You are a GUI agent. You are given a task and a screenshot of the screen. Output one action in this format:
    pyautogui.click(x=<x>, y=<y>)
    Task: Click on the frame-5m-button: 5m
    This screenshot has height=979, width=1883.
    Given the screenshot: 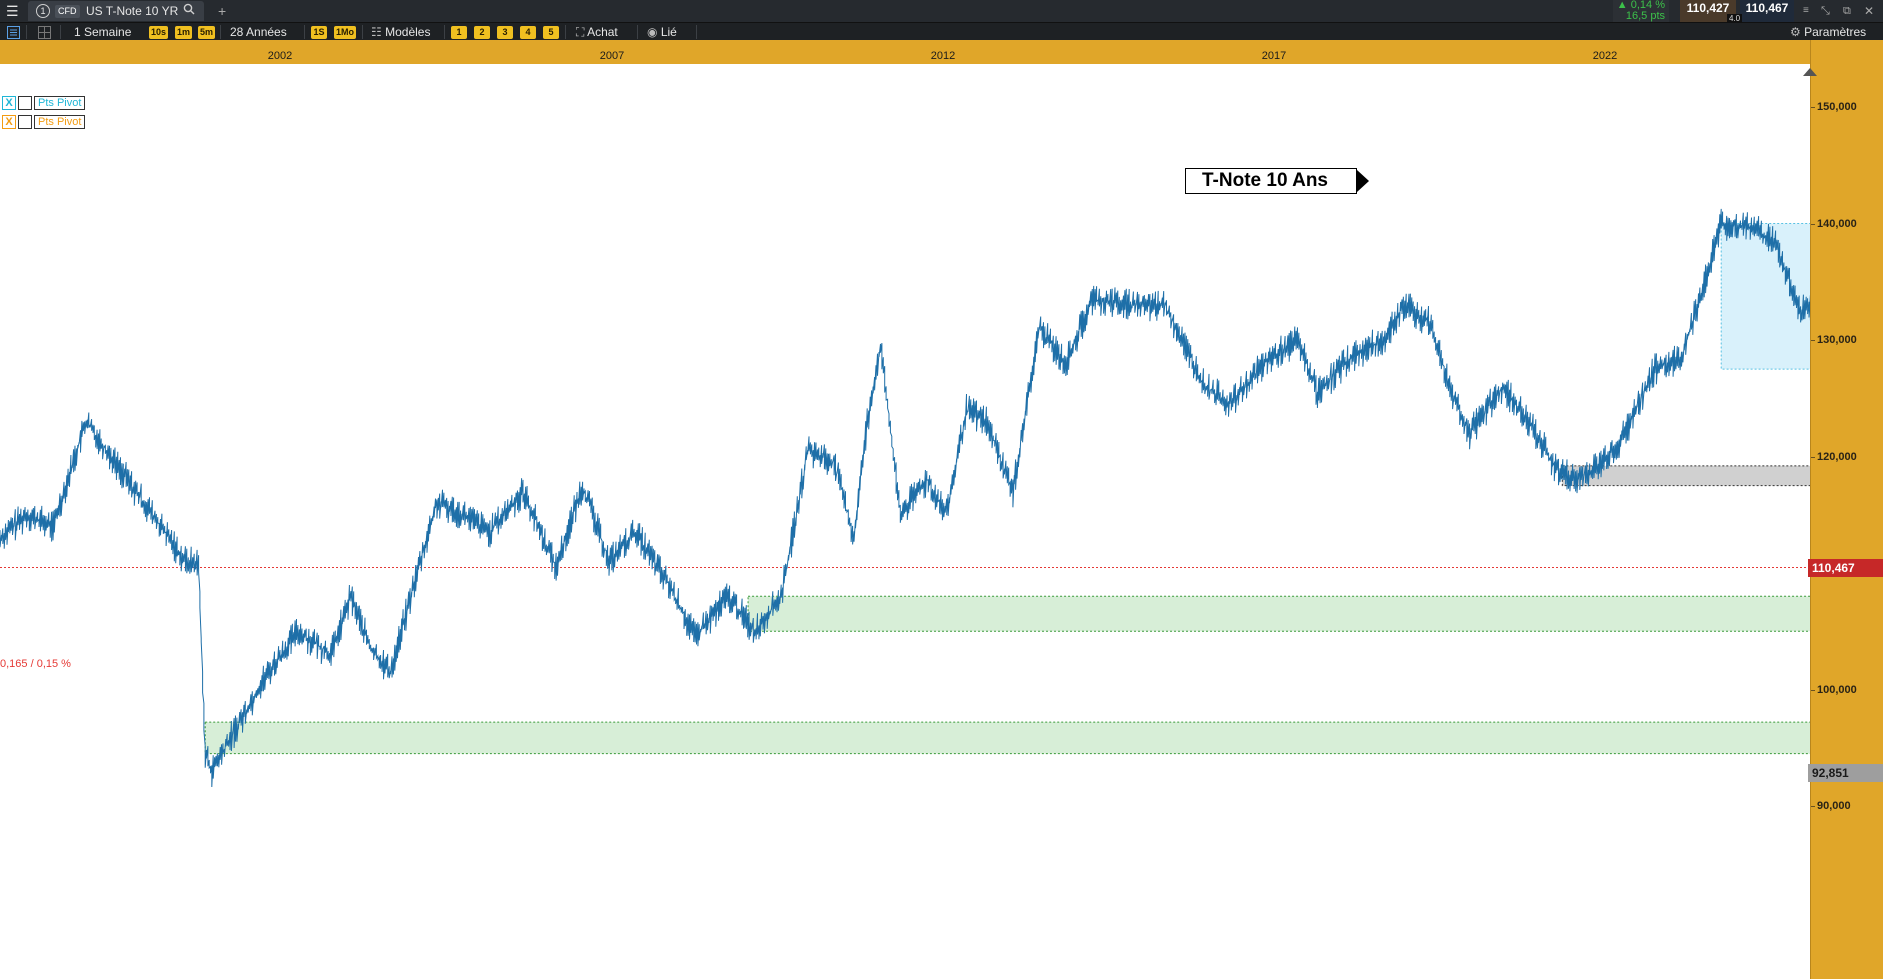 What is the action you would take?
    pyautogui.click(x=207, y=32)
    